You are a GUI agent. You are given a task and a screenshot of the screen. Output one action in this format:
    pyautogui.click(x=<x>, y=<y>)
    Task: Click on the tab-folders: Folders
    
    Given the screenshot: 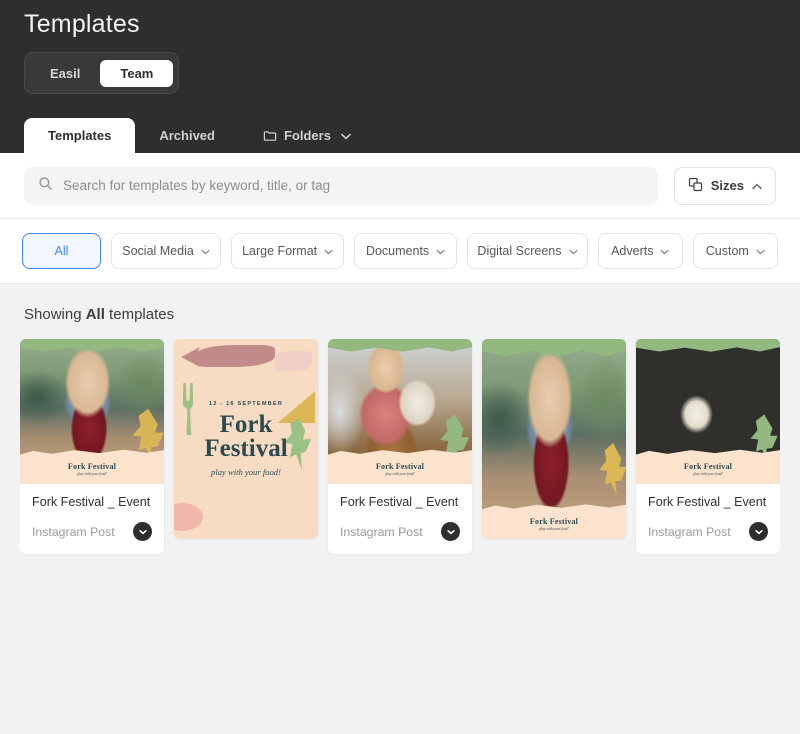 What is the action you would take?
    pyautogui.click(x=307, y=135)
    